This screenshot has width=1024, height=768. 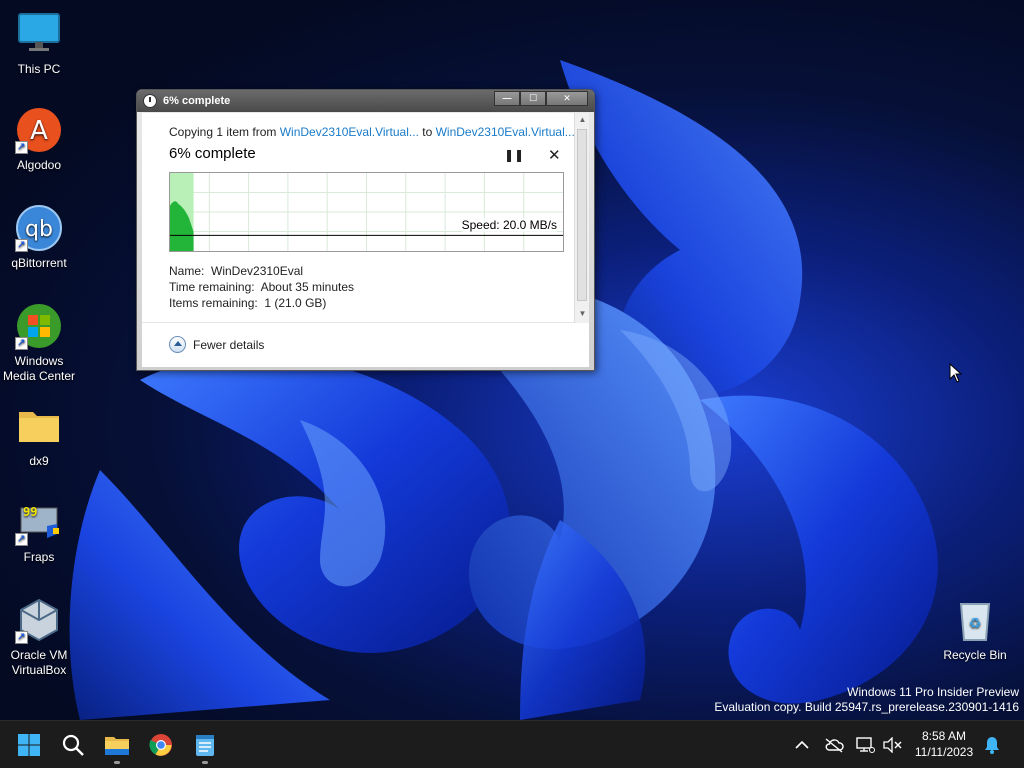 I want to click on watermark-line-1: Windows 11 Pro Insider Preview, so click(x=933, y=692).